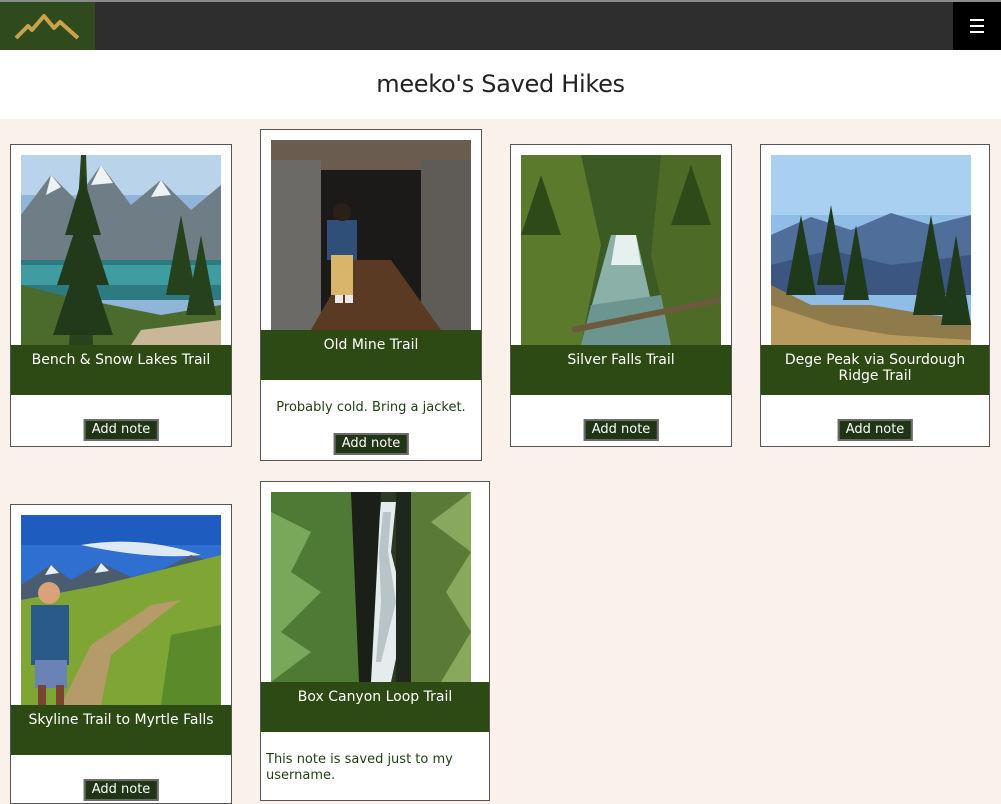  What do you see at coordinates (977, 20) in the screenshot?
I see `hamburger-menu-icon` at bounding box center [977, 20].